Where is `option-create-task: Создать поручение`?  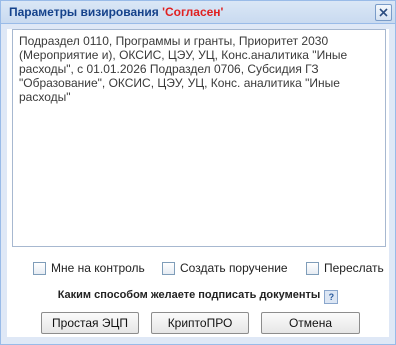
option-create-task: Создать поручение is located at coordinates (225, 268).